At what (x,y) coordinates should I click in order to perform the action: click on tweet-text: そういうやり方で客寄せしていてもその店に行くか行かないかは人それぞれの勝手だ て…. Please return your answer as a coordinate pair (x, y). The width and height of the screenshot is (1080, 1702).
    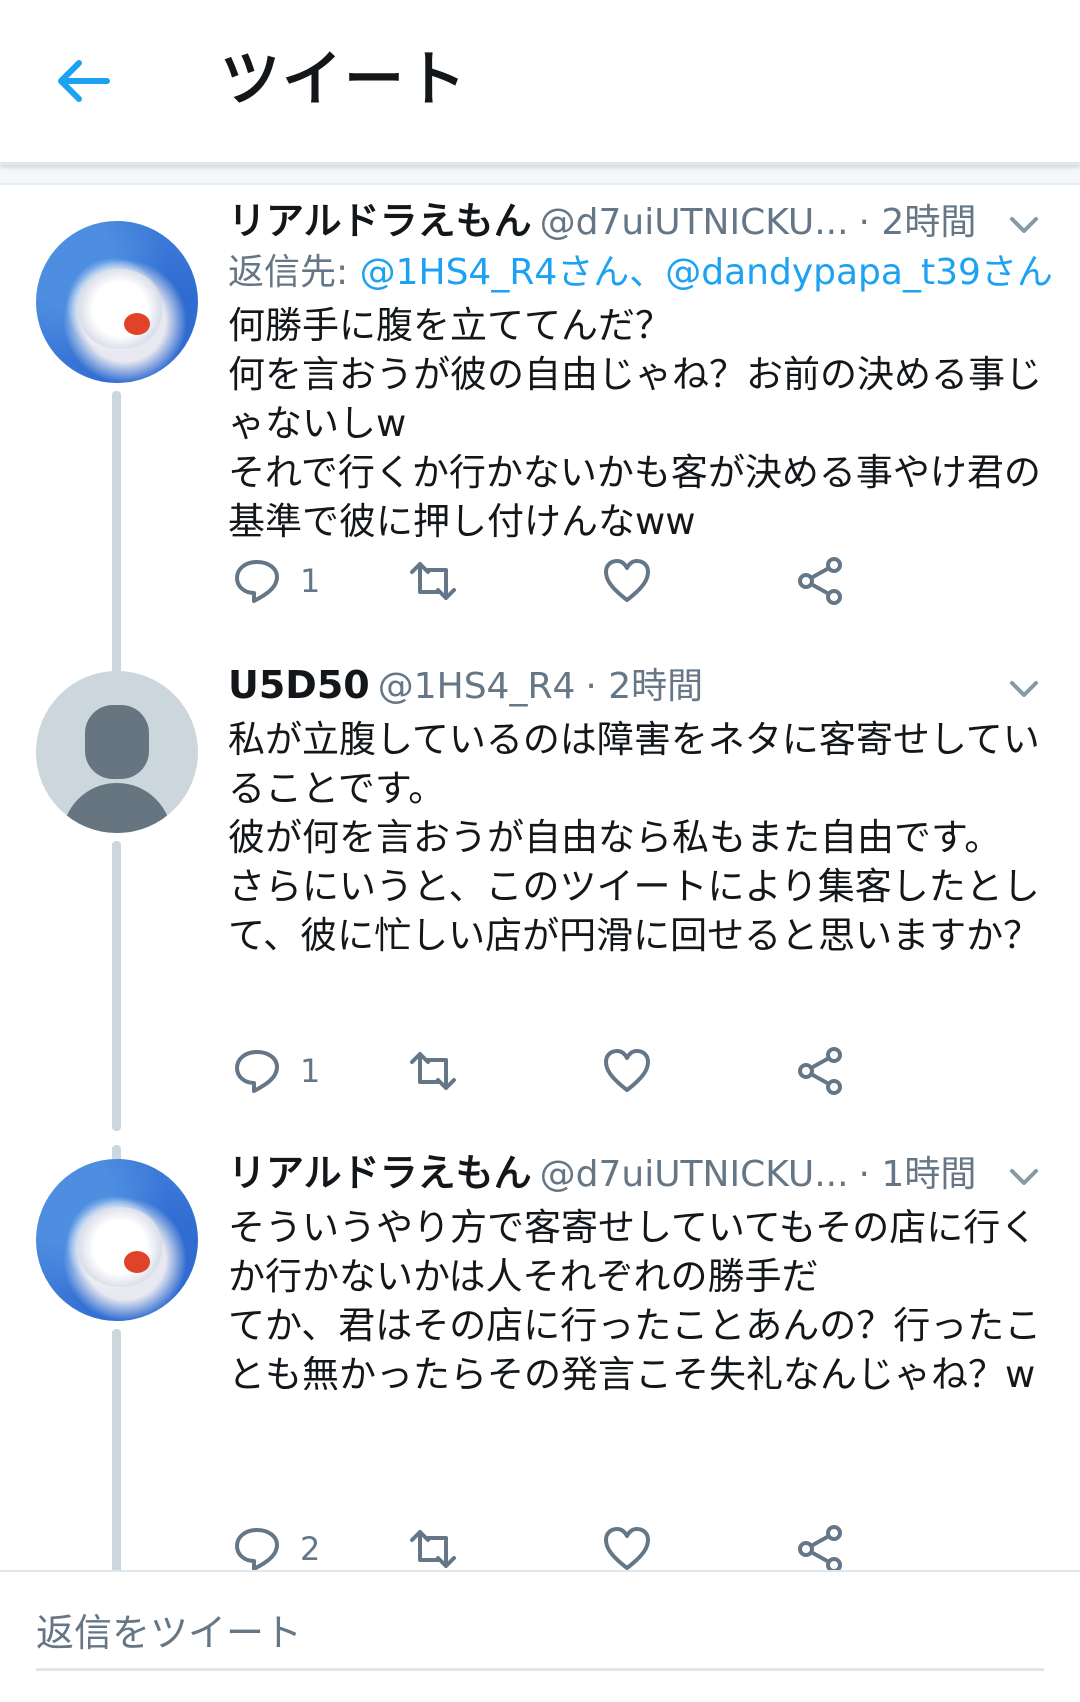
    Looking at the image, I should click on (635, 1301).